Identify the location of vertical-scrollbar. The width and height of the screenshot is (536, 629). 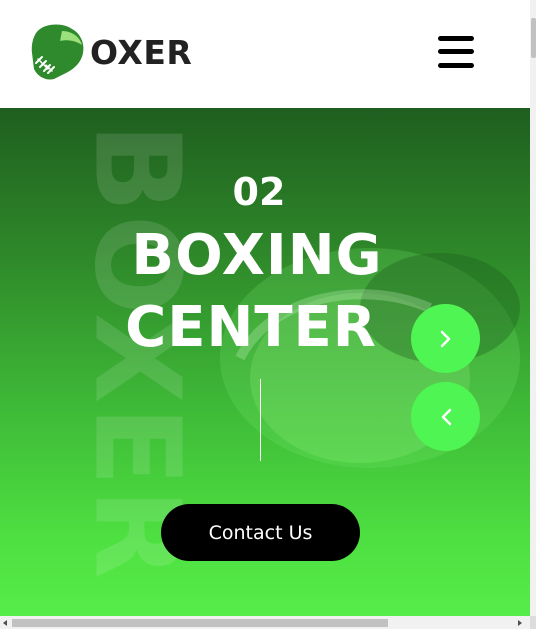
(533, 308).